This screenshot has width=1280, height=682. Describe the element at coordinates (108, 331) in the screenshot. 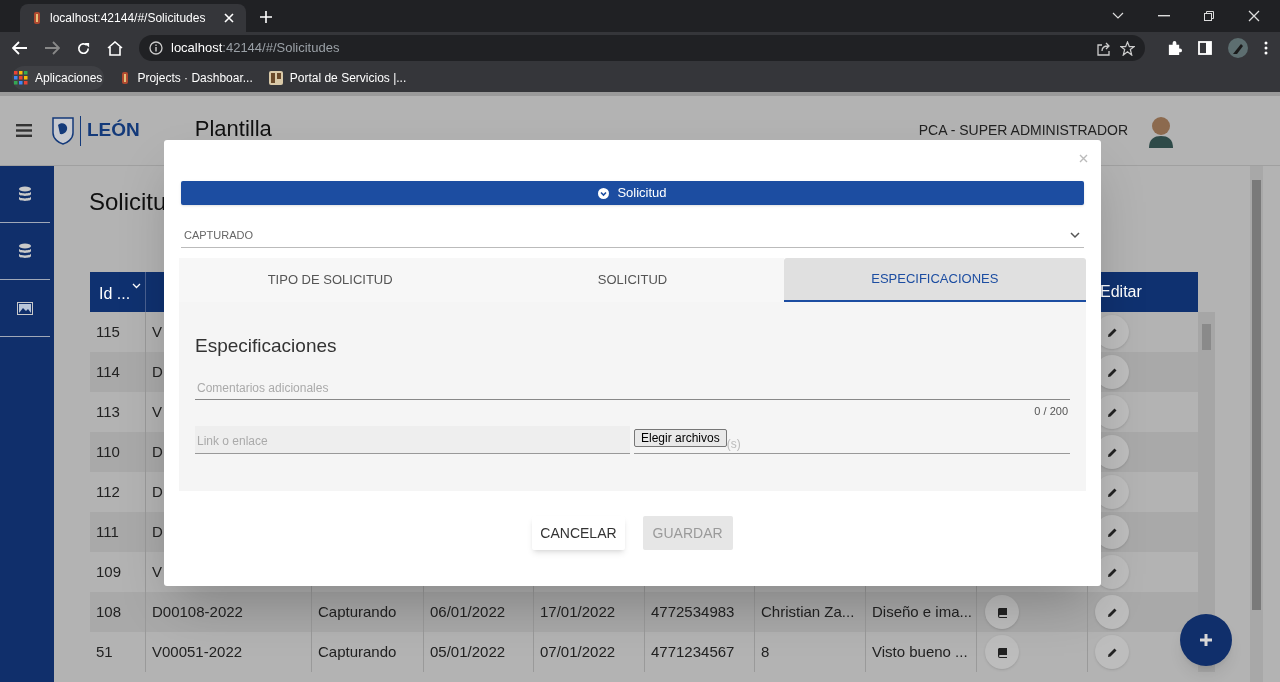

I see `table-cell-text: 115` at that location.